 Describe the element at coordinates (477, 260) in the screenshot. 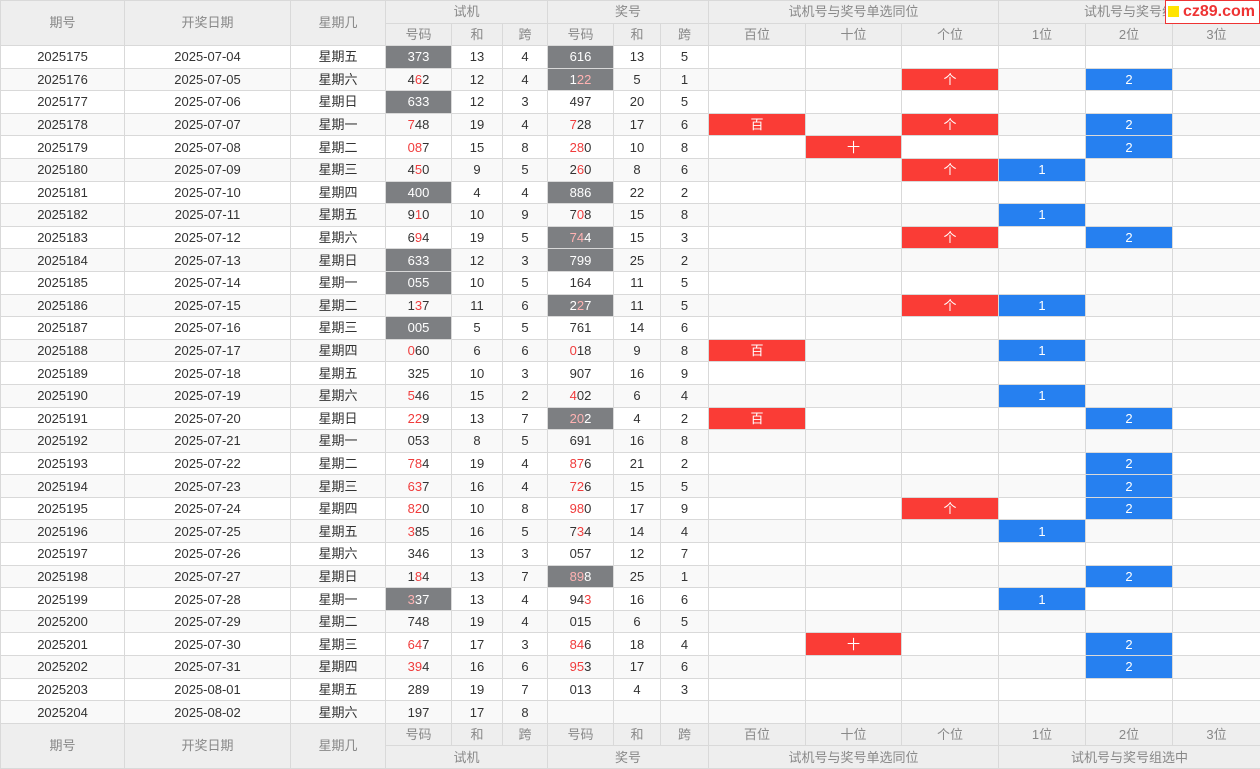

I see `trial-sum-cell: 12` at that location.